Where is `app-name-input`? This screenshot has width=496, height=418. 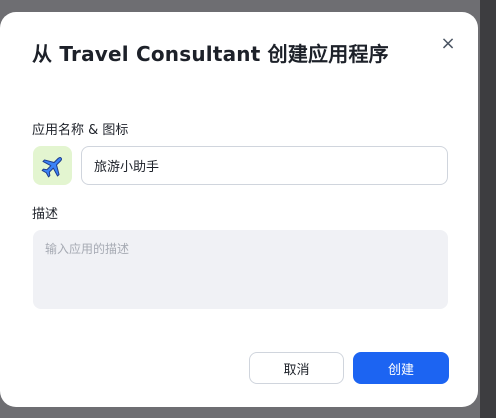
app-name-input is located at coordinates (264, 165).